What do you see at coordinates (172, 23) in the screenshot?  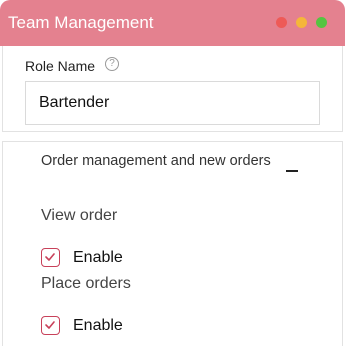 I see `title-bar: Team Management` at bounding box center [172, 23].